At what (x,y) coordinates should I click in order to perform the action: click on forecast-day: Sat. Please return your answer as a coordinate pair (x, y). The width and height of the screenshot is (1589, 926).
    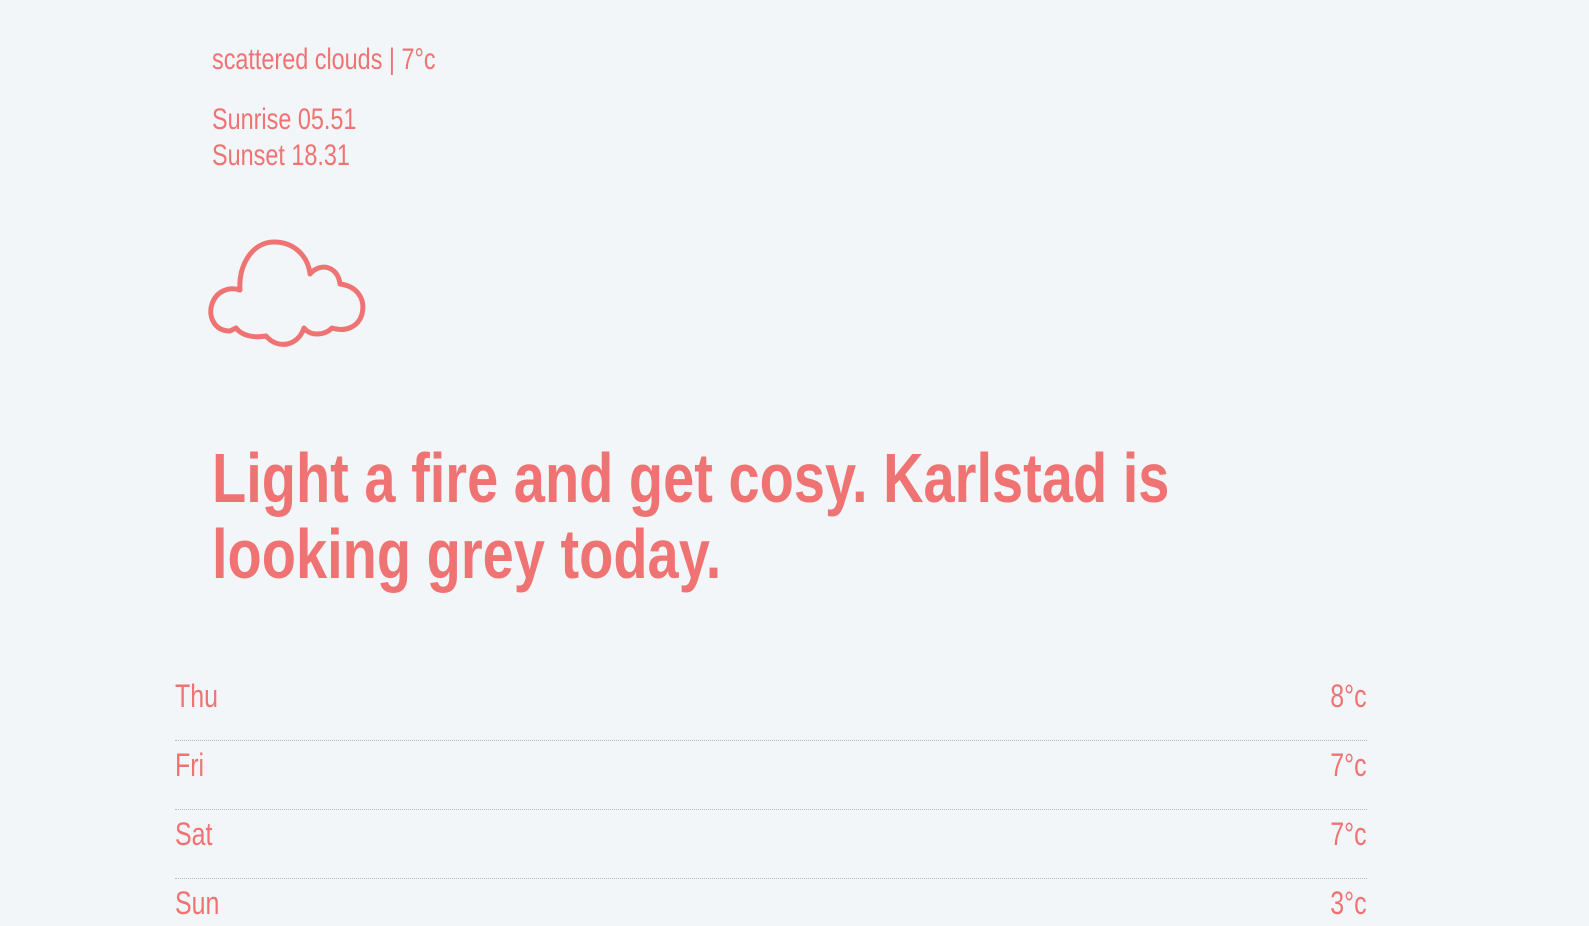
    Looking at the image, I should click on (194, 834).